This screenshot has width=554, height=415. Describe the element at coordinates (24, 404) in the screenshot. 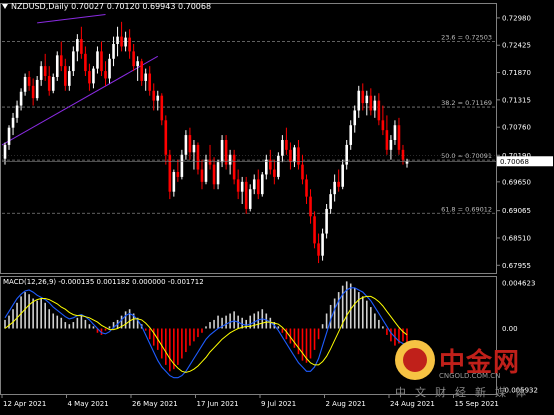

I see `date-tick-label: 12 Apr 2021` at that location.